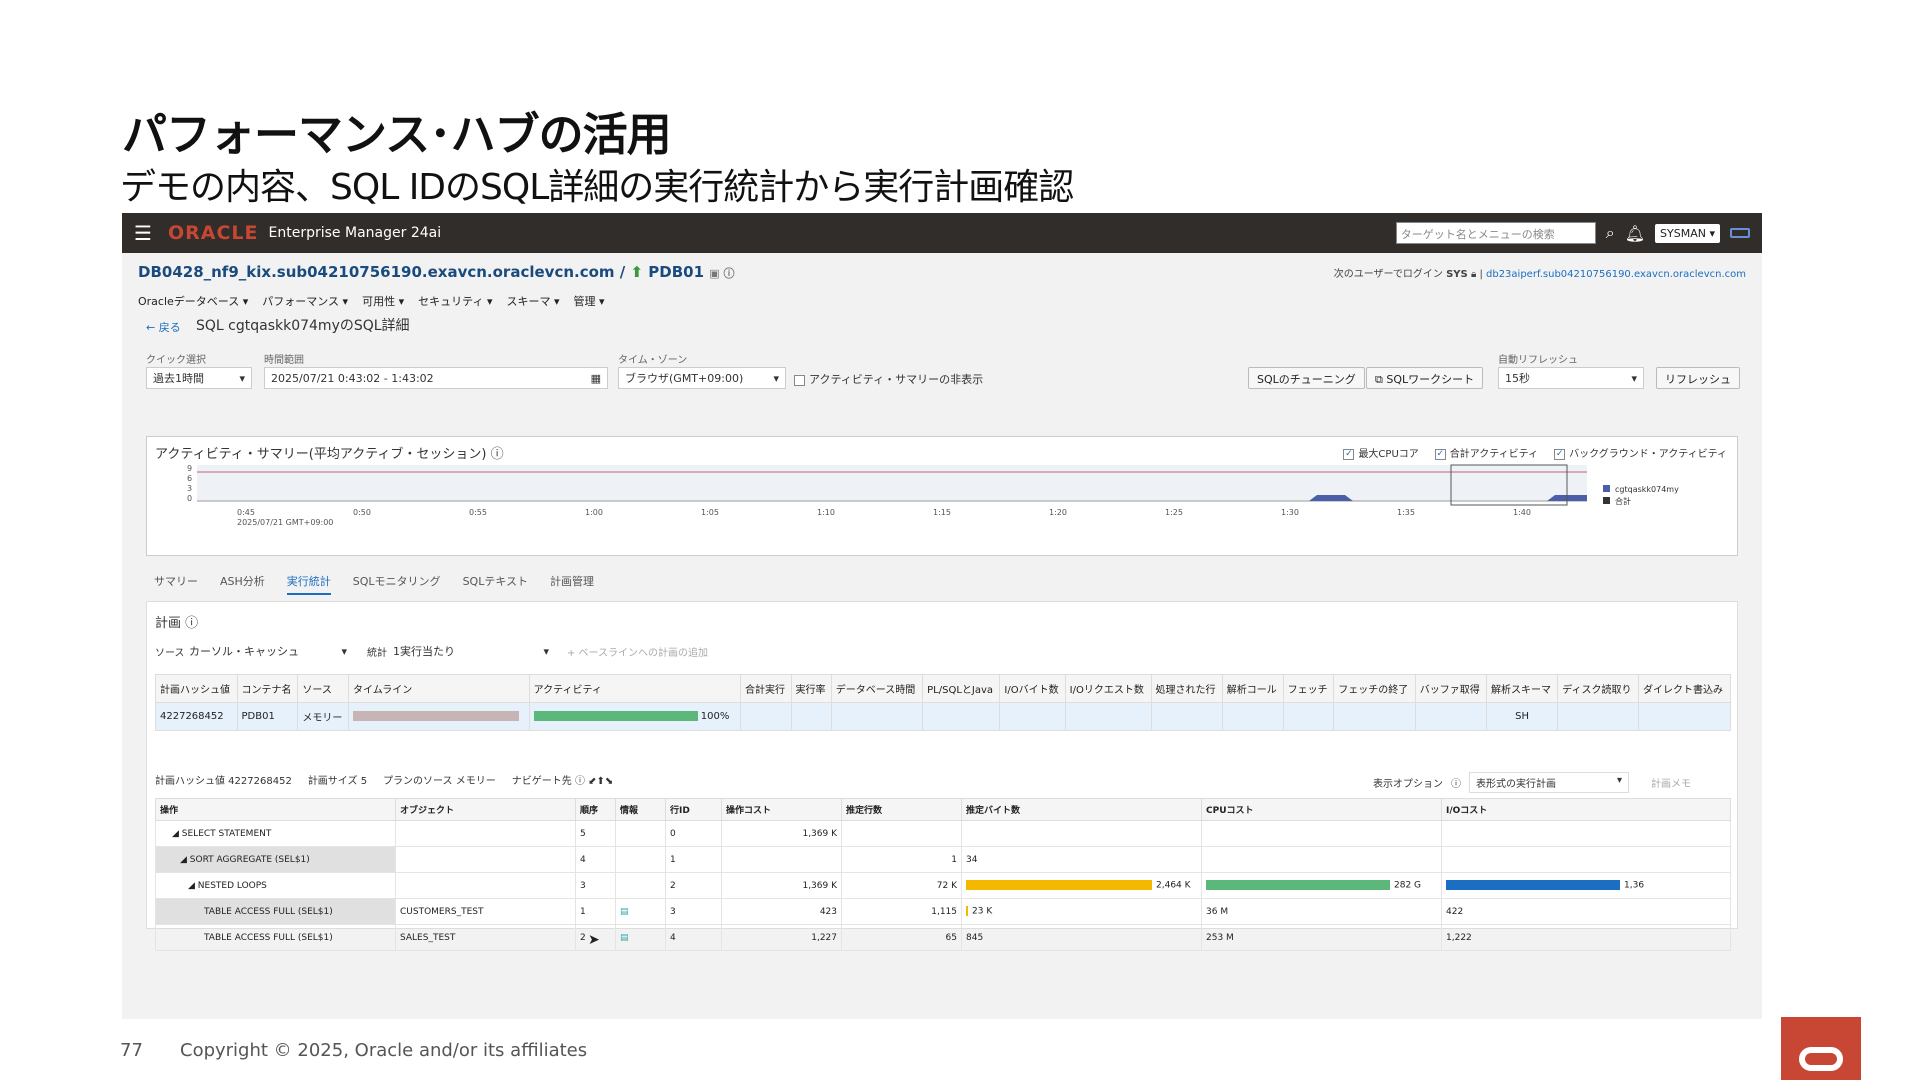 The height and width of the screenshot is (1080, 1920). I want to click on column-header: バッファ取得, so click(1450, 688).